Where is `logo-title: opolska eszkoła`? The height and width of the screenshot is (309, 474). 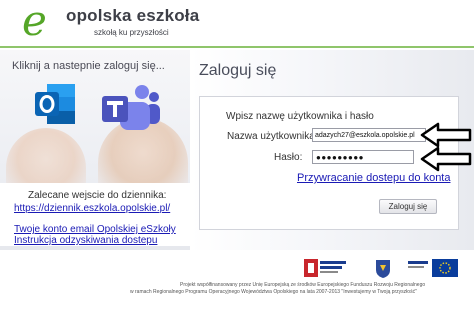 logo-title: opolska eszkoła is located at coordinates (133, 15).